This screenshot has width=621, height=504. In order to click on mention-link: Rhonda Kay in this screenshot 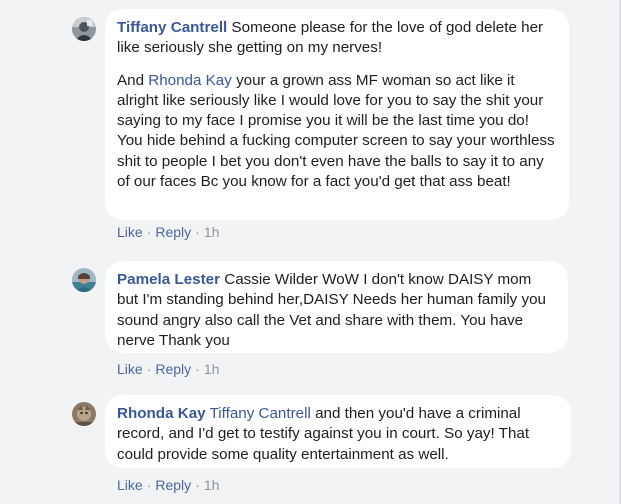, I will do `click(190, 80)`.